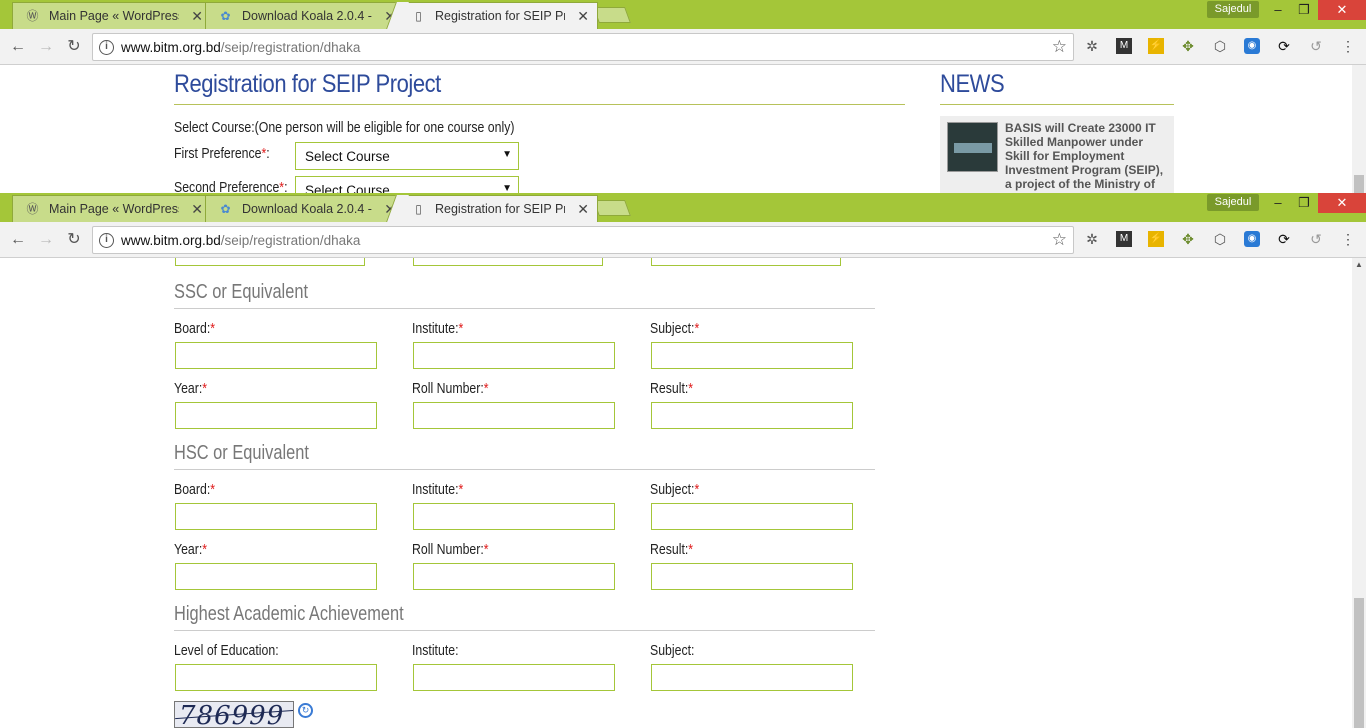 This screenshot has height=728, width=1366. I want to click on first-preference-select: Select Course ▼, so click(407, 156).